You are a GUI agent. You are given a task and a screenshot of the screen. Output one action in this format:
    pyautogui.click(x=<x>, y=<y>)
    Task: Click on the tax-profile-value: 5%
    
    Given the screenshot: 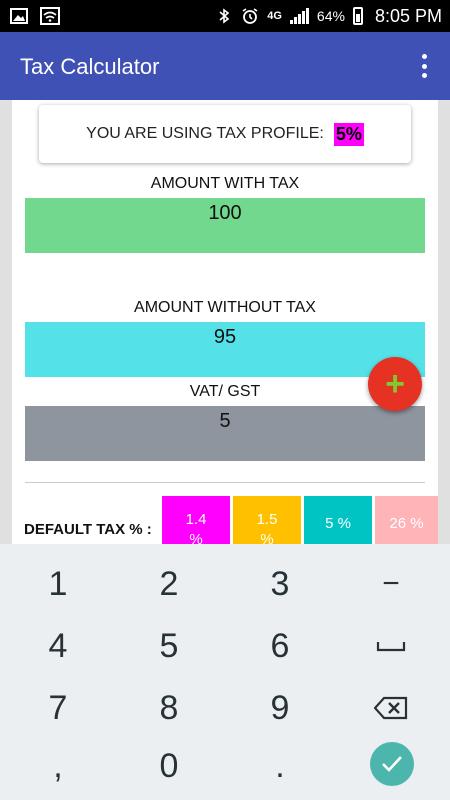 What is the action you would take?
    pyautogui.click(x=348, y=134)
    